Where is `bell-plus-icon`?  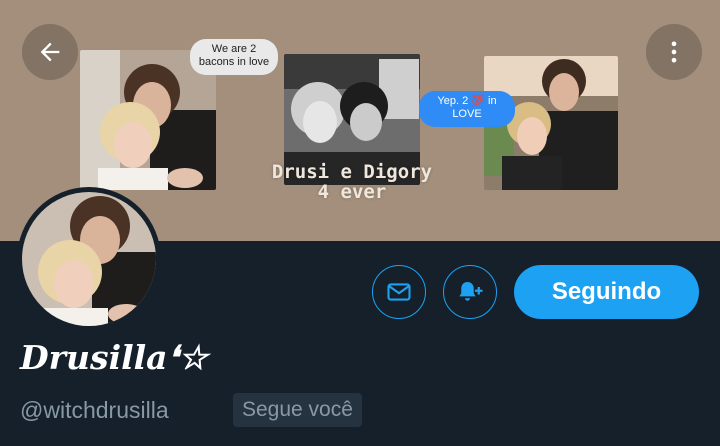
bell-plus-icon is located at coordinates (471, 291).